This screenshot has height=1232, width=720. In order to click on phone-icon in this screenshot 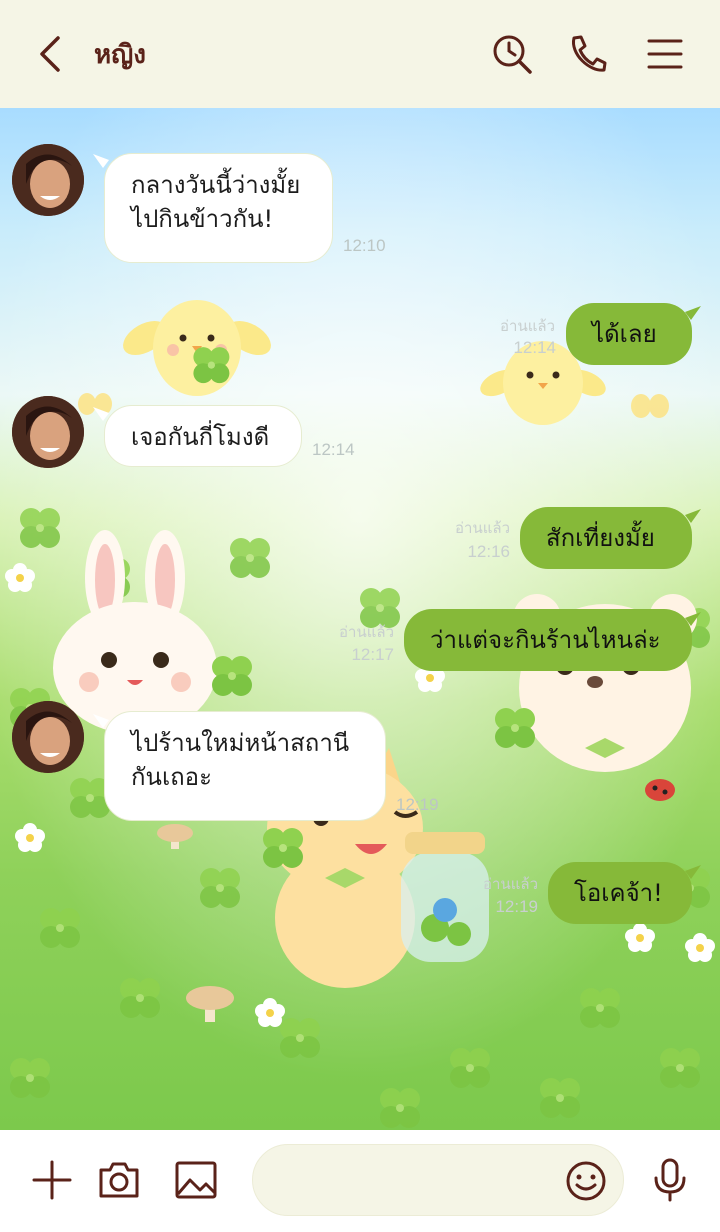, I will do `click(587, 54)`.